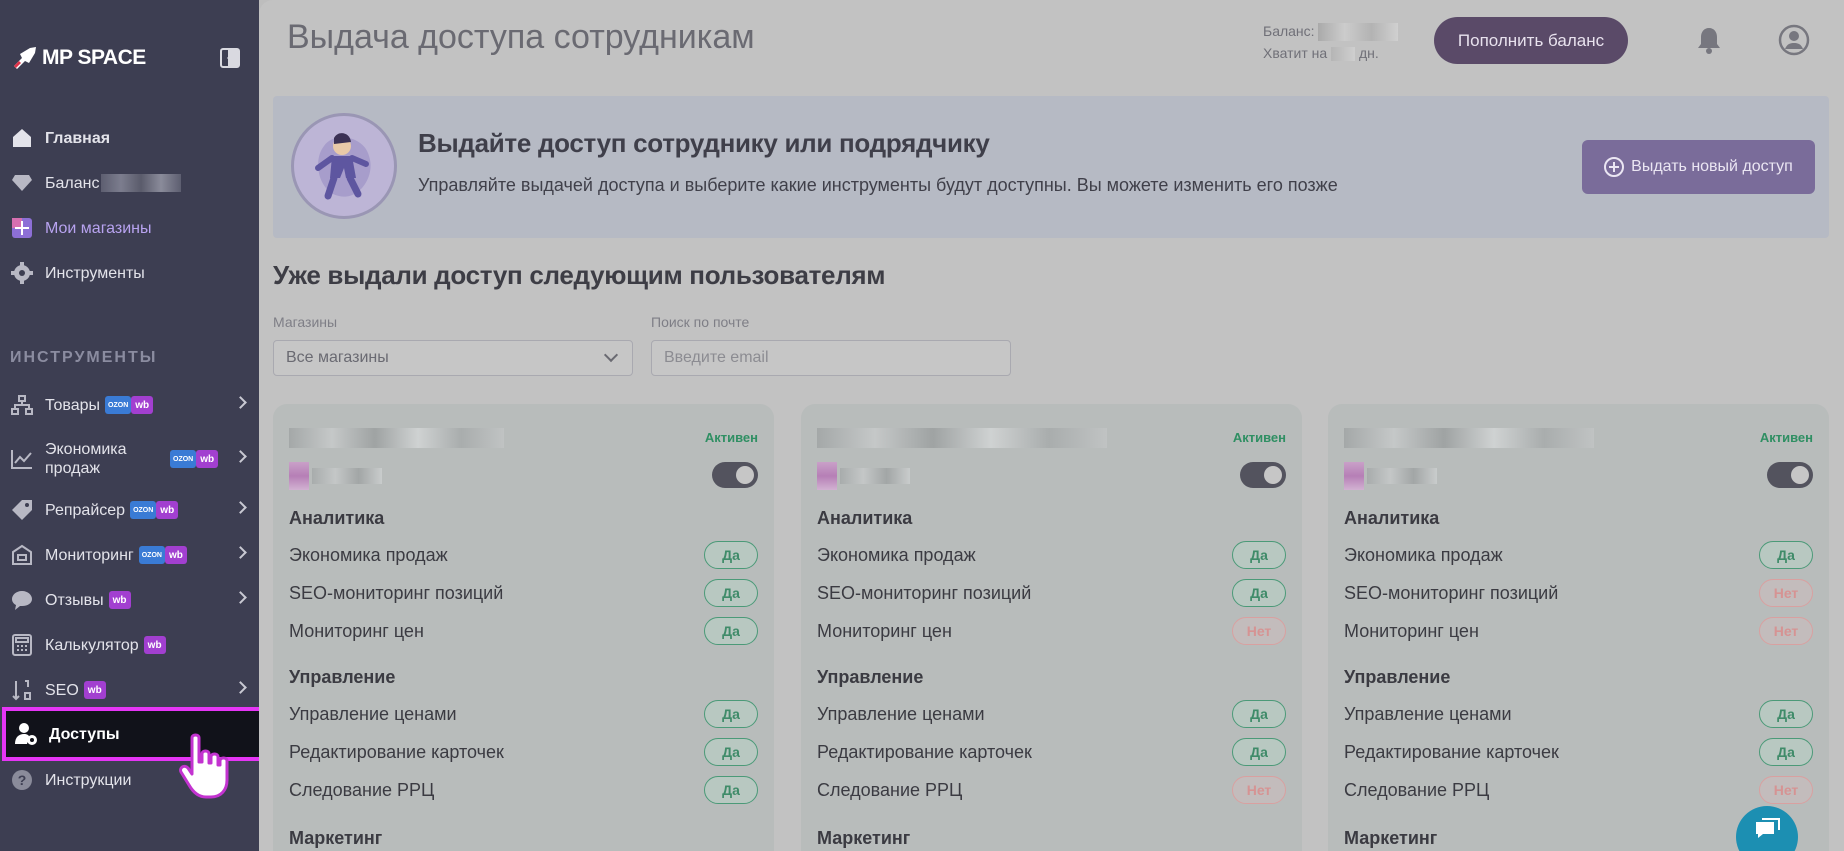  What do you see at coordinates (521, 37) in the screenshot?
I see `page-title: Выдача доступа сотрудникам` at bounding box center [521, 37].